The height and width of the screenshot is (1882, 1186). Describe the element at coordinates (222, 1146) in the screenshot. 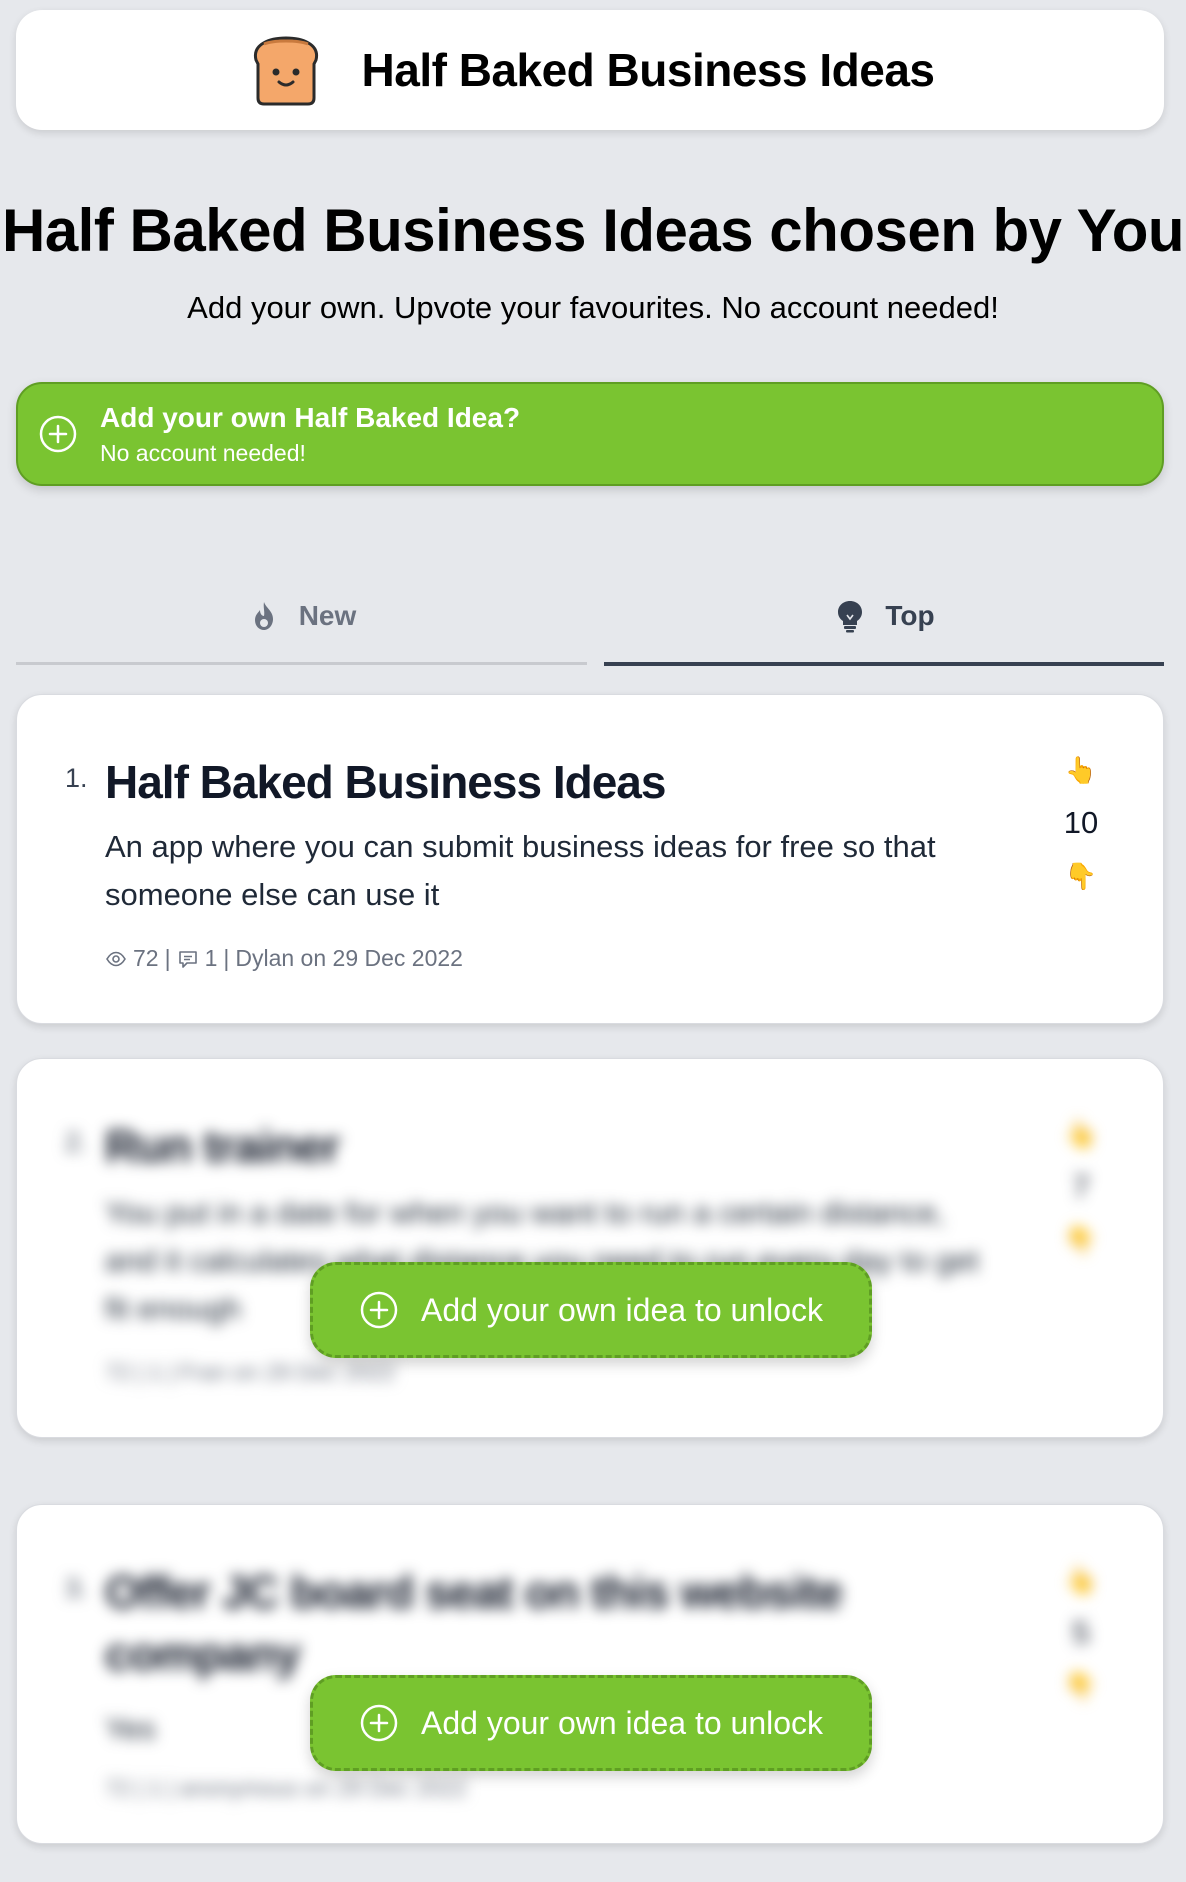

I see `idea-title: Run trainer` at that location.